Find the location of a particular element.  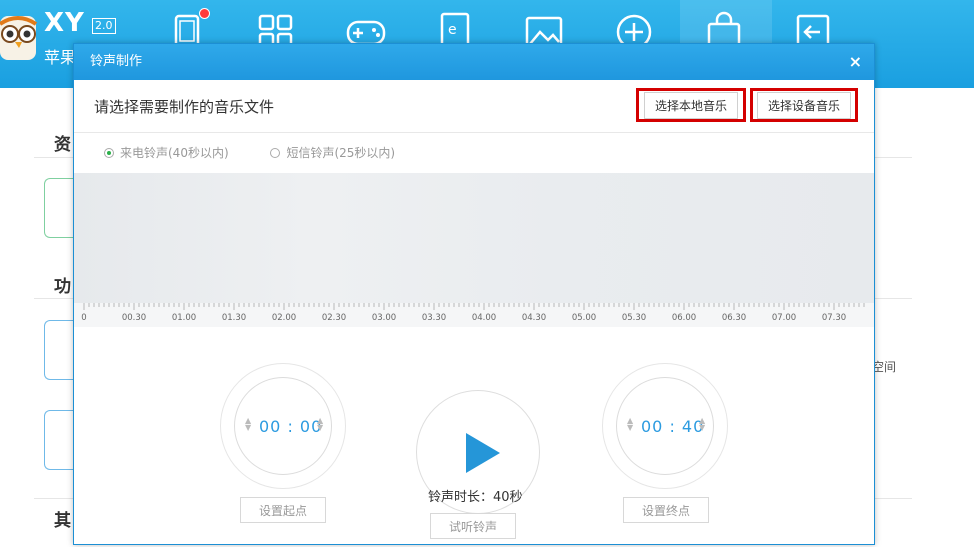

bg-section-label: 资 is located at coordinates (62, 145).